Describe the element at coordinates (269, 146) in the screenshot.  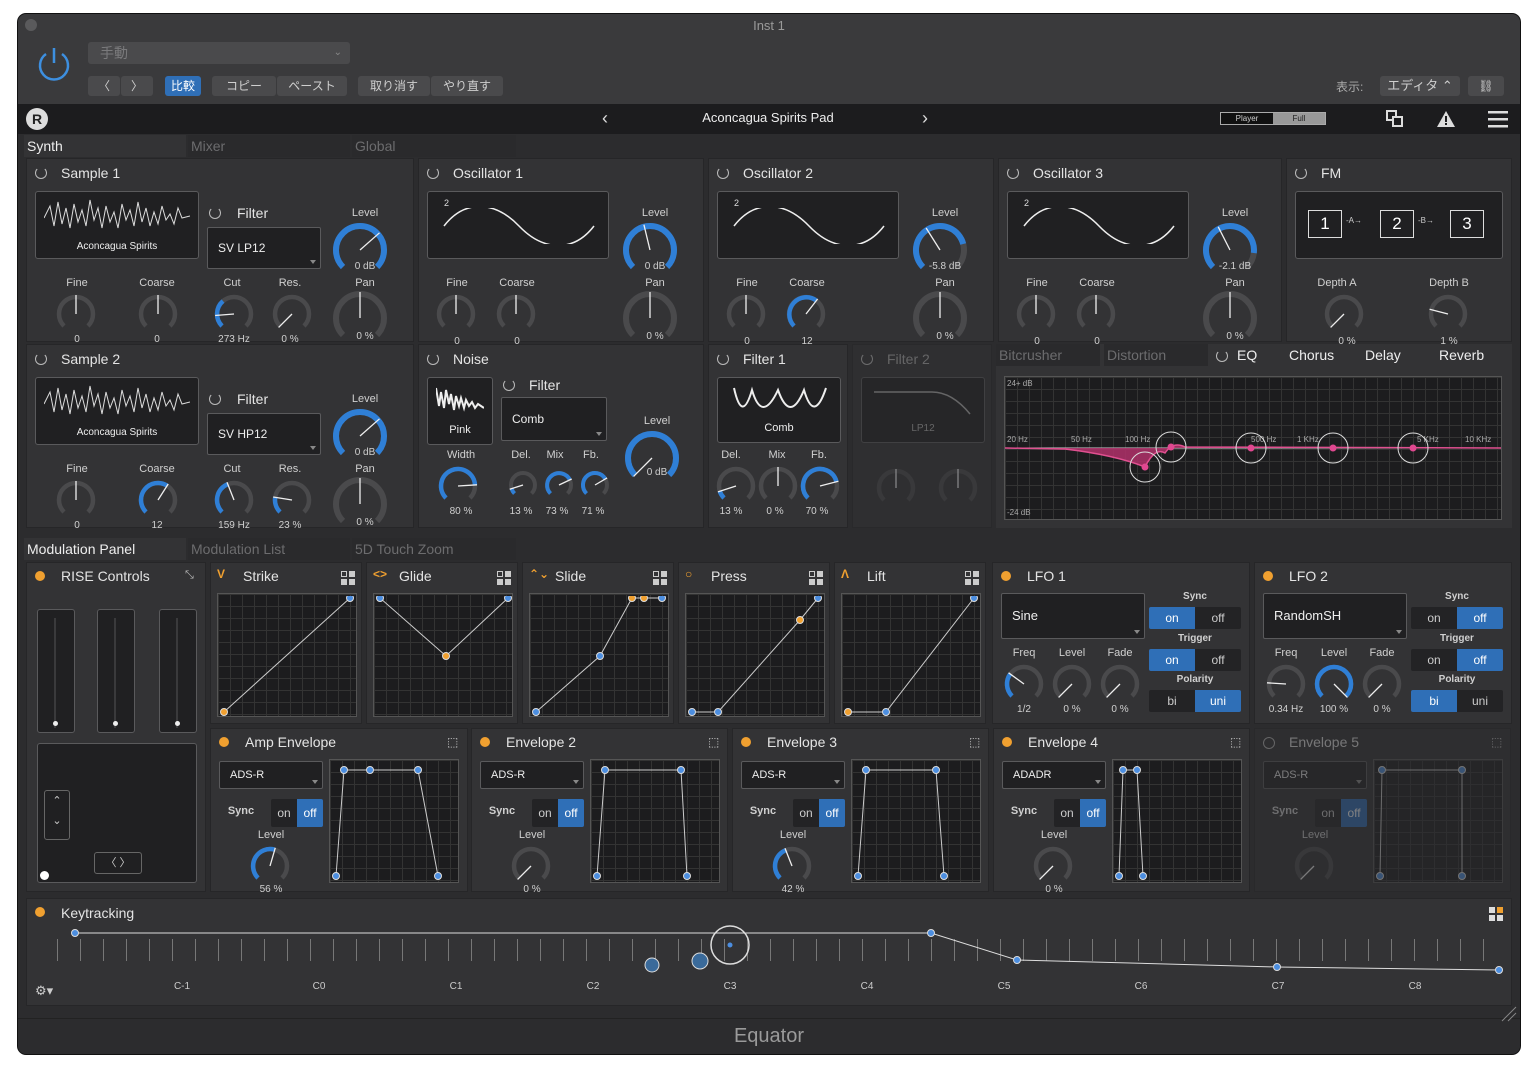
I see `tab-mixer: Mixer` at that location.